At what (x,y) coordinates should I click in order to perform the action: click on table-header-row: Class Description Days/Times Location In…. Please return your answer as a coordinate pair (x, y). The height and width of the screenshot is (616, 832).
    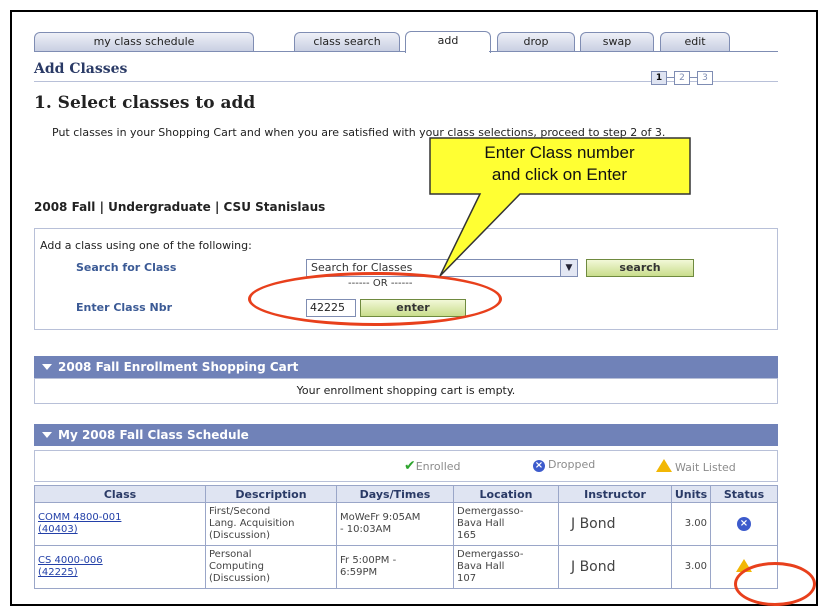
    Looking at the image, I should click on (406, 494).